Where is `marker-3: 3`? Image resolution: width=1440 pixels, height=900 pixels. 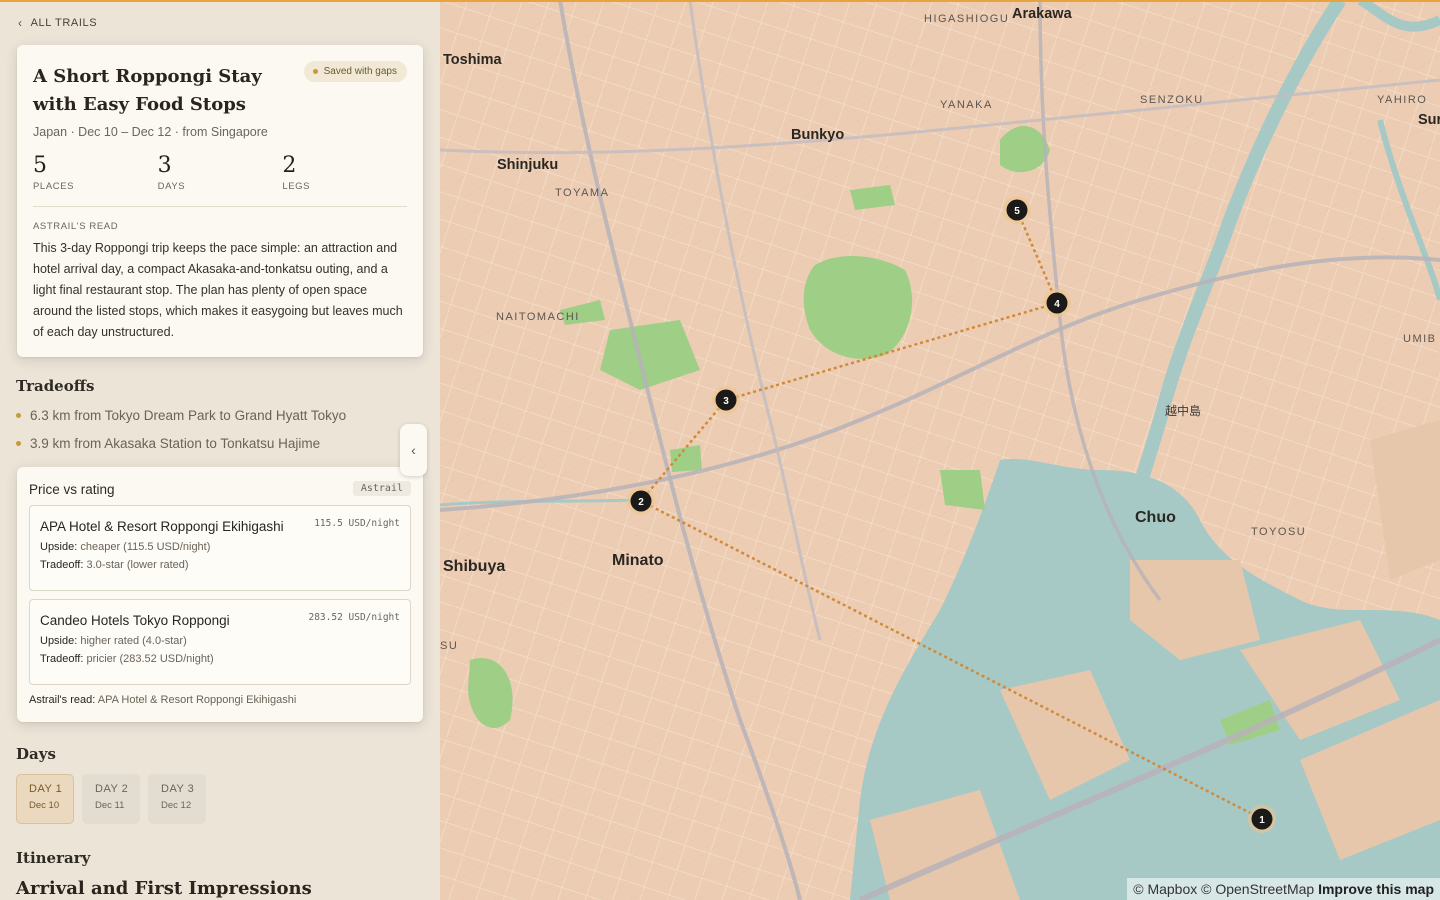
marker-3: 3 is located at coordinates (726, 400).